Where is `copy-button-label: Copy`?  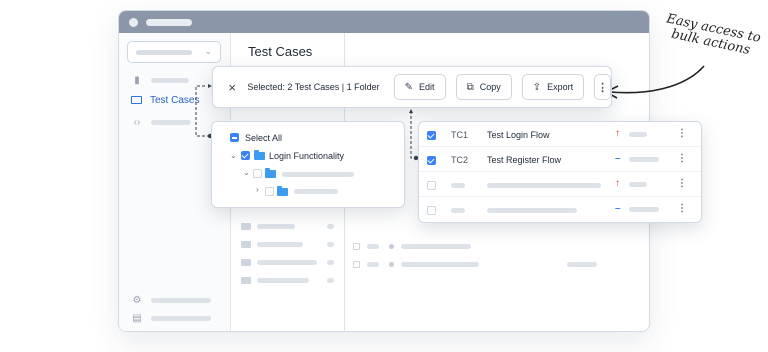
copy-button-label: Copy is located at coordinates (490, 87).